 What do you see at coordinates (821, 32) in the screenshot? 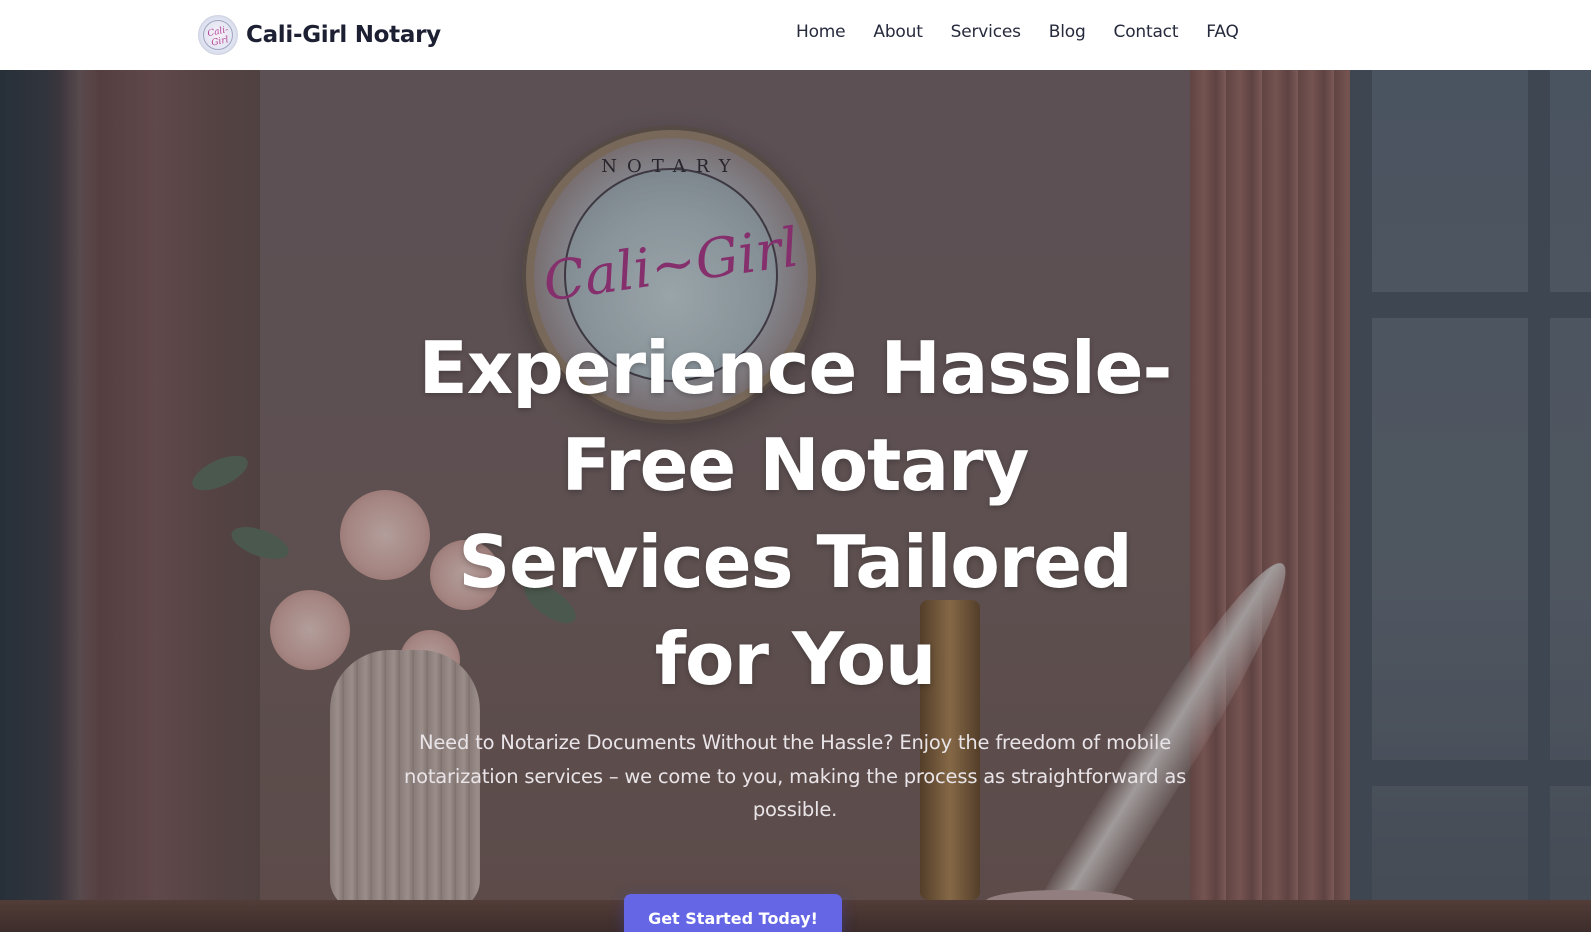
I see `nav-home: Home` at bounding box center [821, 32].